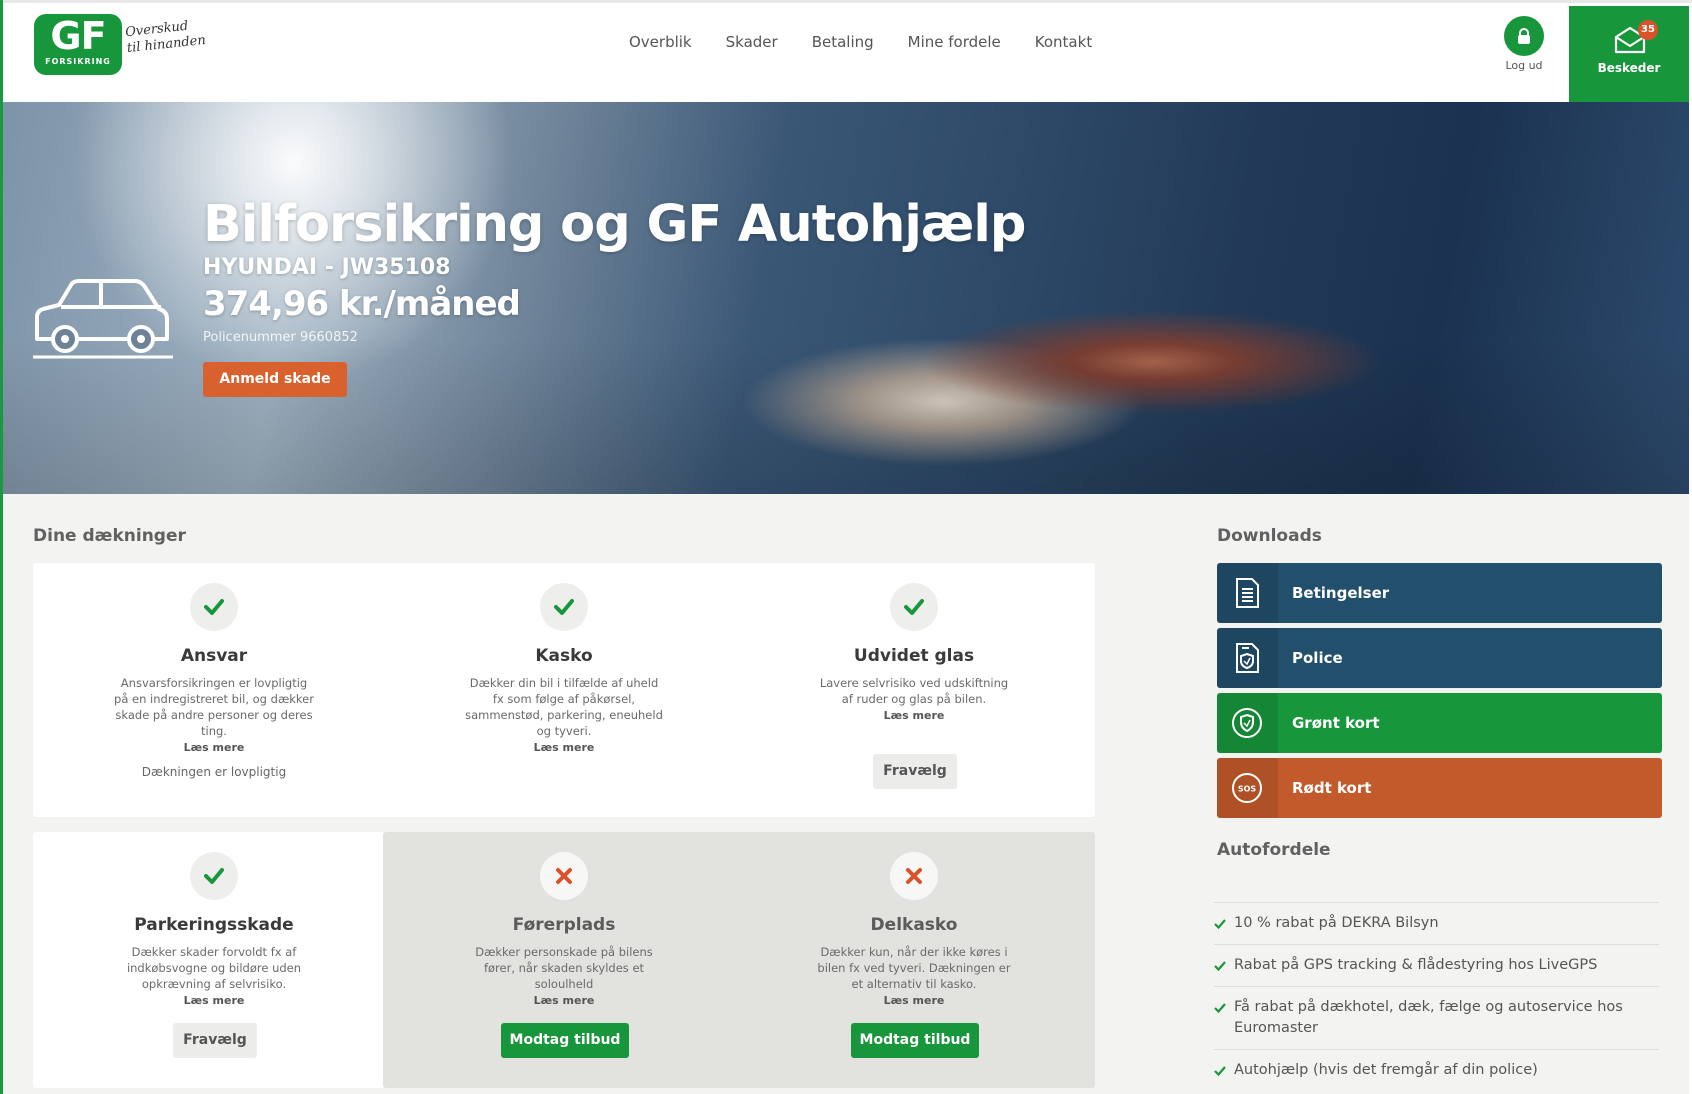 Image resolution: width=1692 pixels, height=1094 pixels. Describe the element at coordinates (1648, 30) in the screenshot. I see `messages-count-badge: 35` at that location.